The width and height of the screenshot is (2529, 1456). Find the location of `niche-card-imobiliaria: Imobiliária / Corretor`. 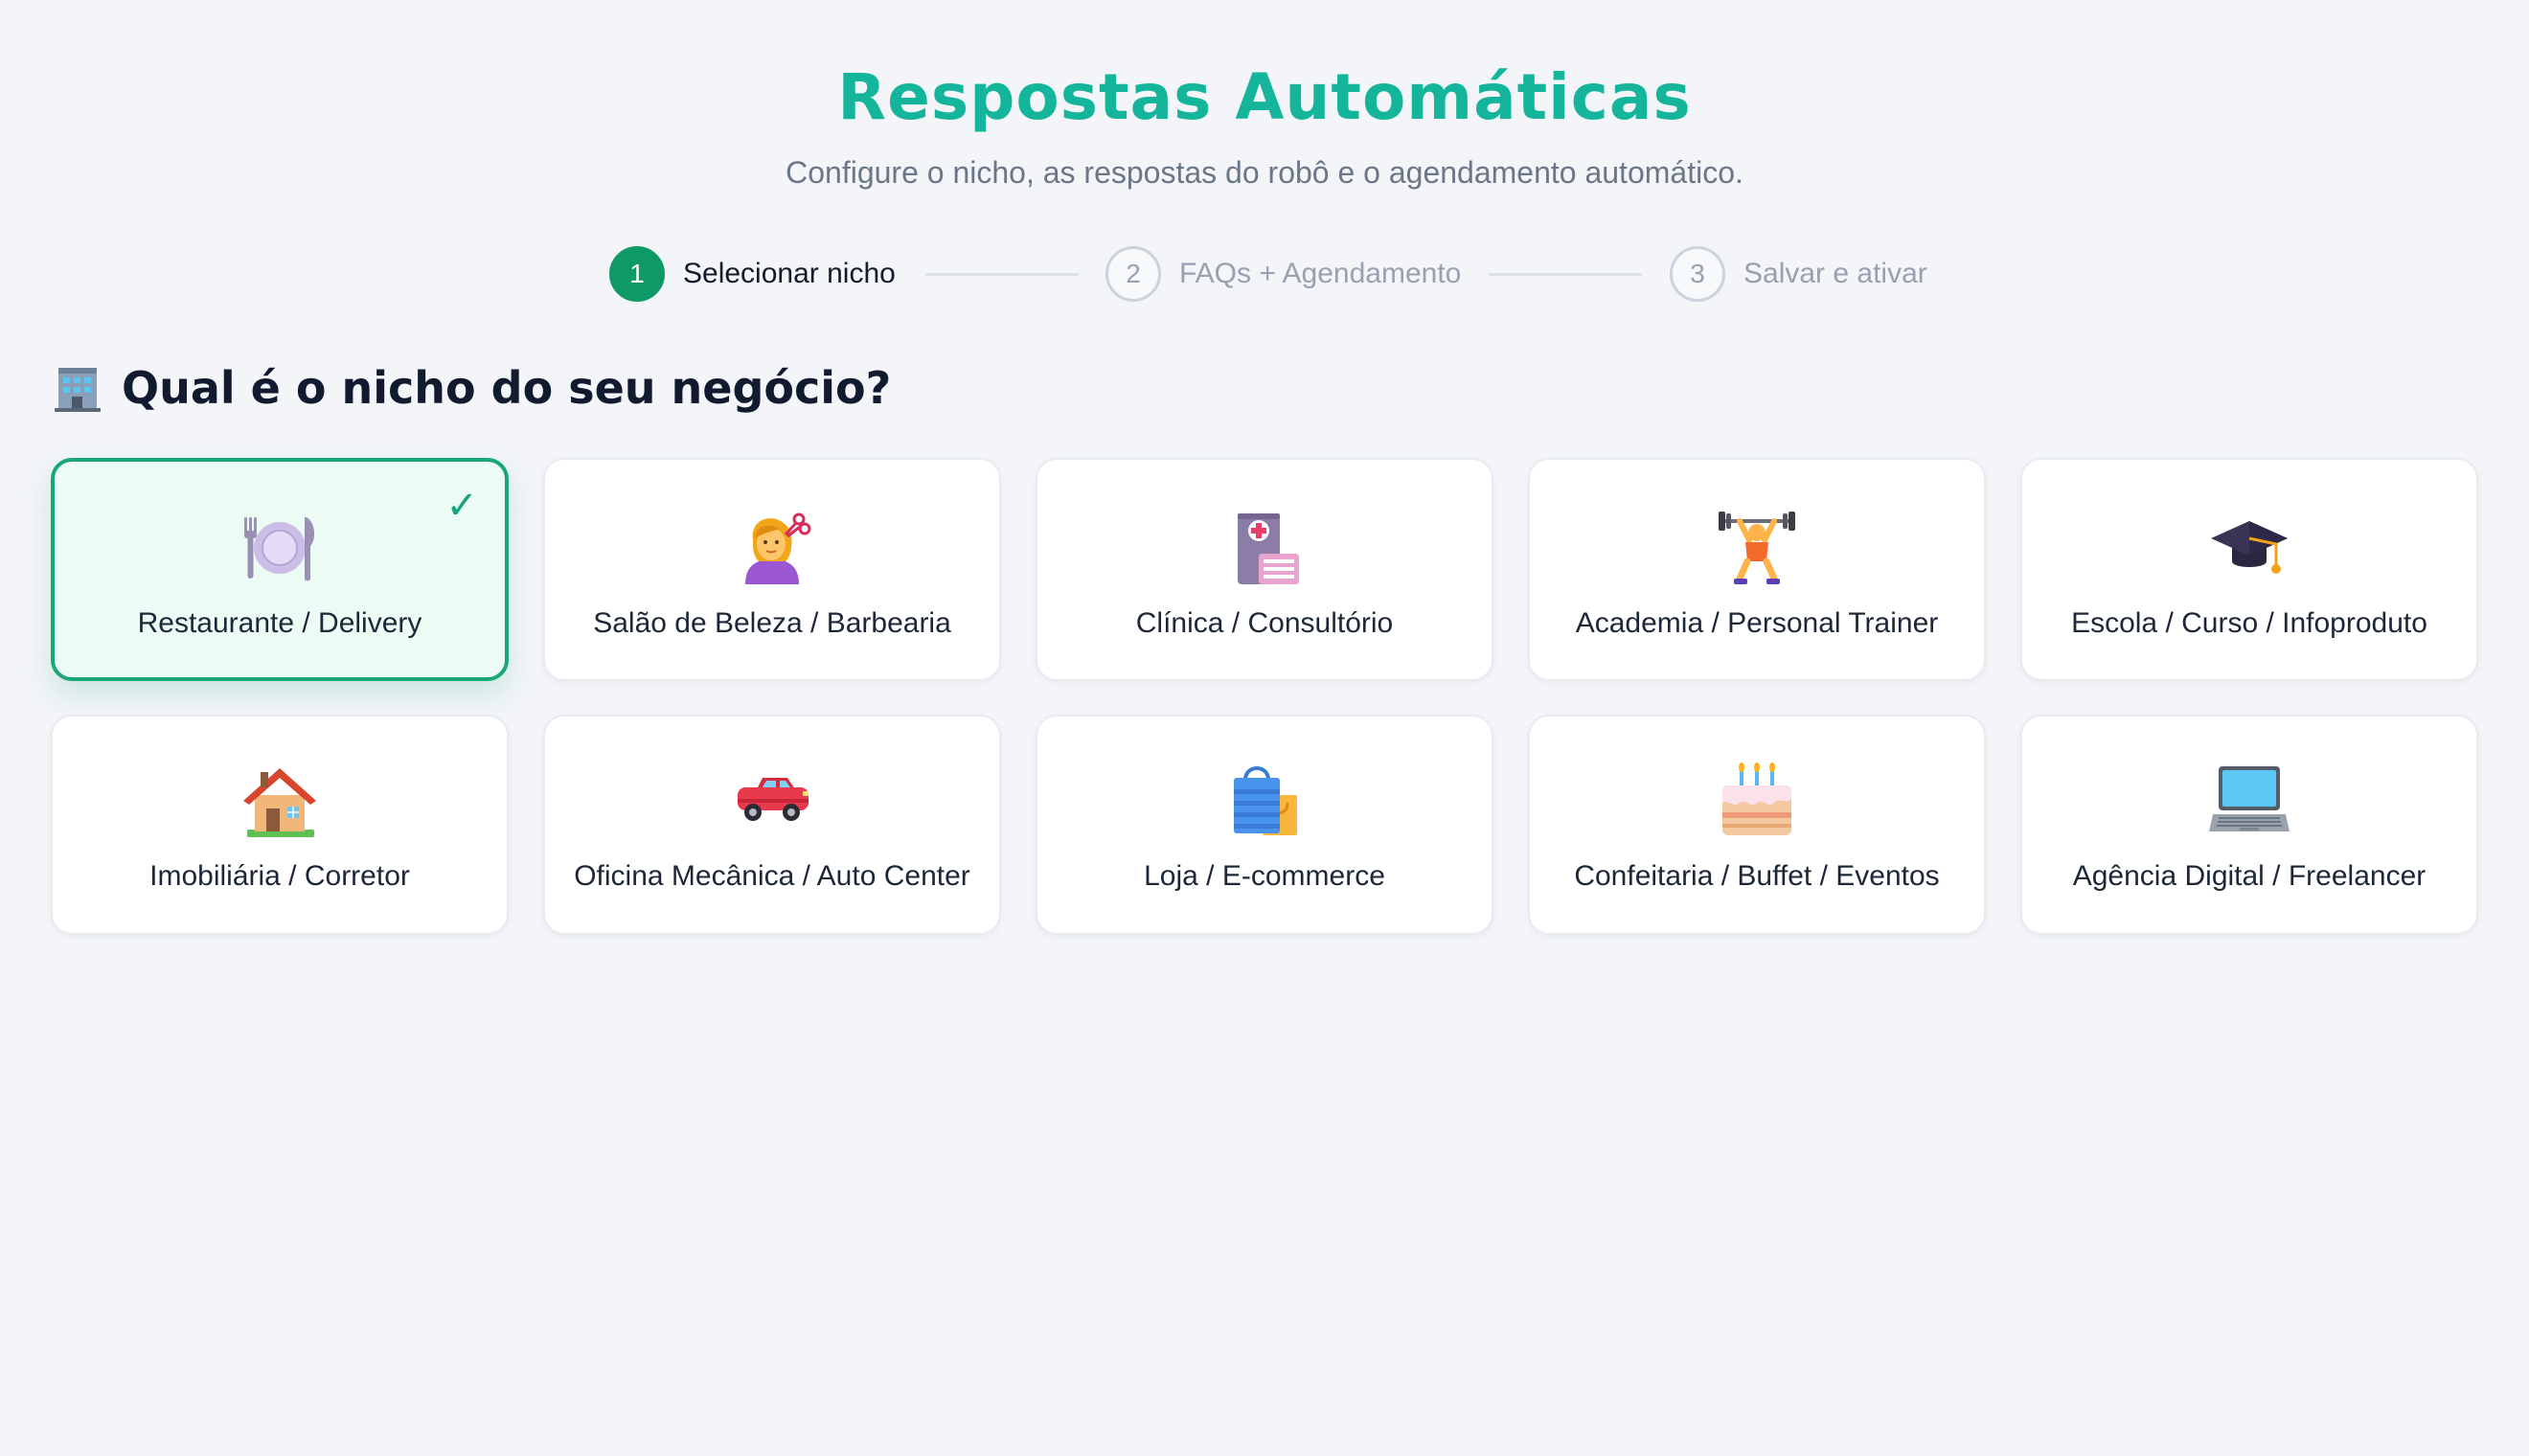

niche-card-imobiliaria: Imobiliária / Corretor is located at coordinates (280, 825).